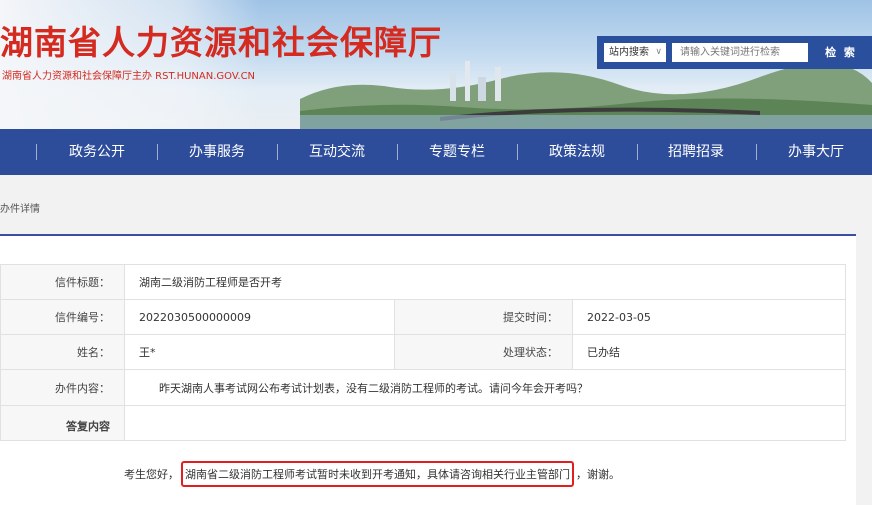 The width and height of the screenshot is (872, 505). I want to click on search-button: 检 索, so click(841, 52).